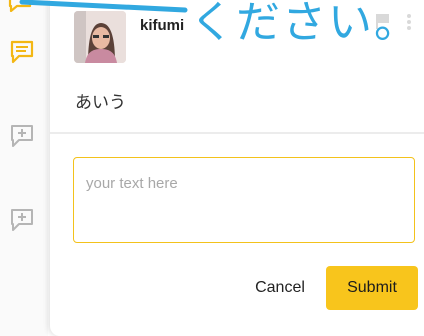 Image resolution: width=424 pixels, height=336 pixels. What do you see at coordinates (100, 103) in the screenshot?
I see `comment-text: あいう` at bounding box center [100, 103].